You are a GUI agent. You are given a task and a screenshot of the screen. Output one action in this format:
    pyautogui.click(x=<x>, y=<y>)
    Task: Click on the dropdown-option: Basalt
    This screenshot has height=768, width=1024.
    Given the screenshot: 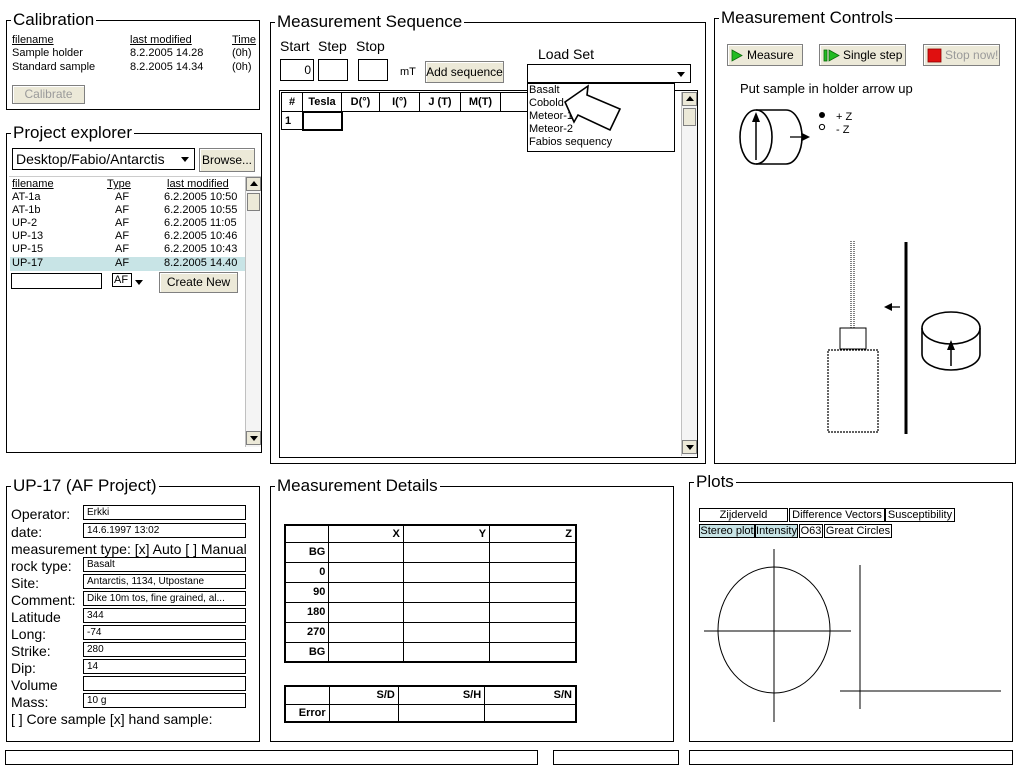 What is the action you would take?
    pyautogui.click(x=544, y=90)
    